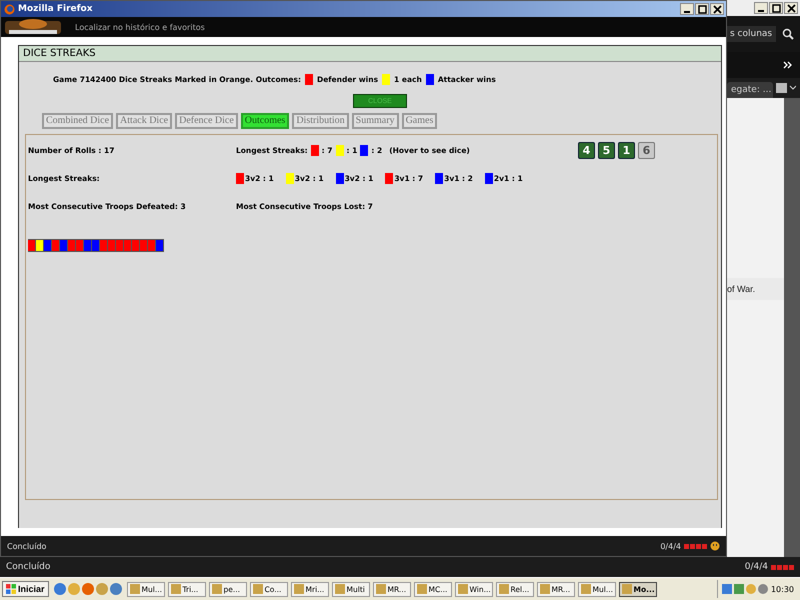 The width and height of the screenshot is (800, 600). I want to click on address-field: Localizar no histórico e favoritos, so click(140, 27).